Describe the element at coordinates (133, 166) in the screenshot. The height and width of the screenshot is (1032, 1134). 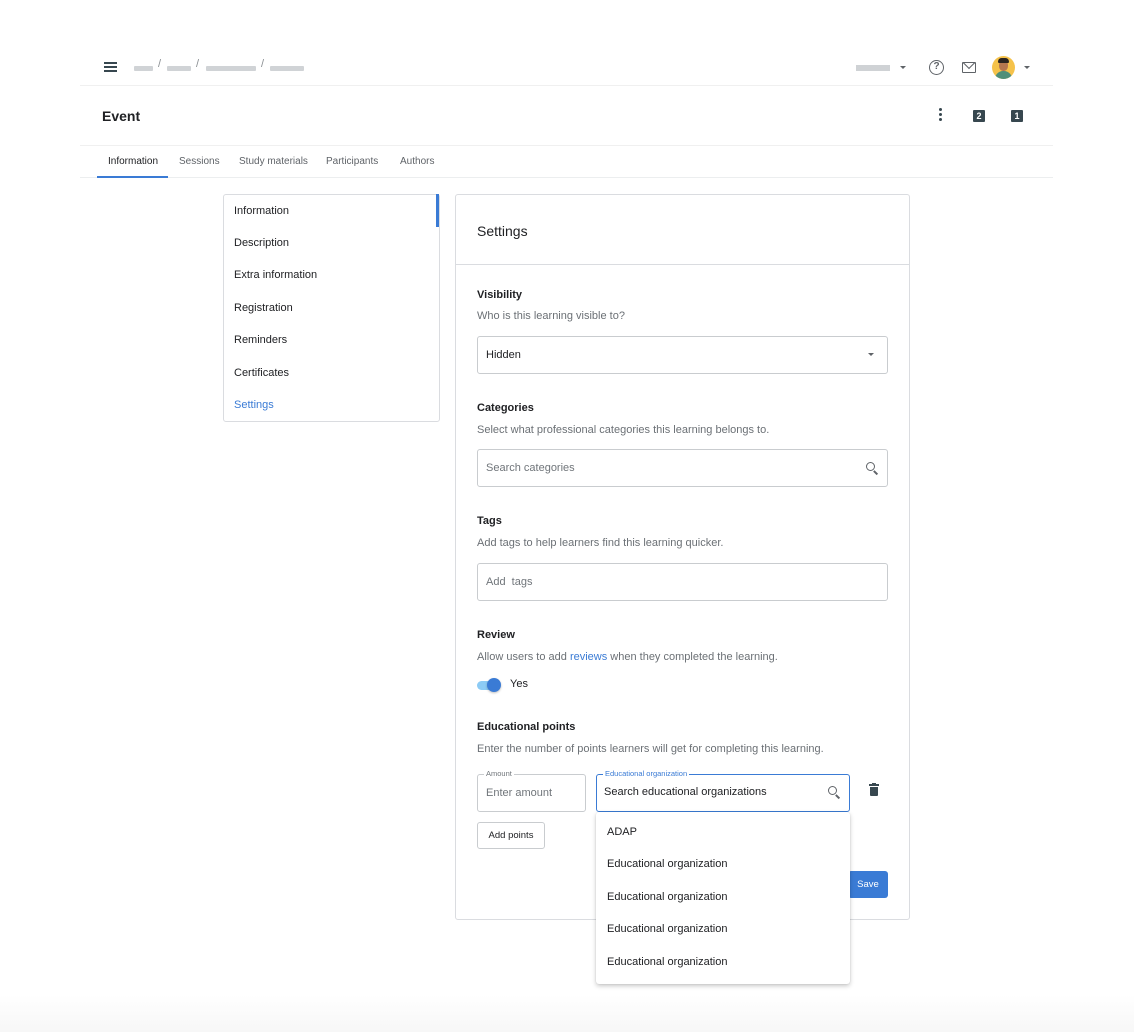
I see `tab-information: Information` at that location.